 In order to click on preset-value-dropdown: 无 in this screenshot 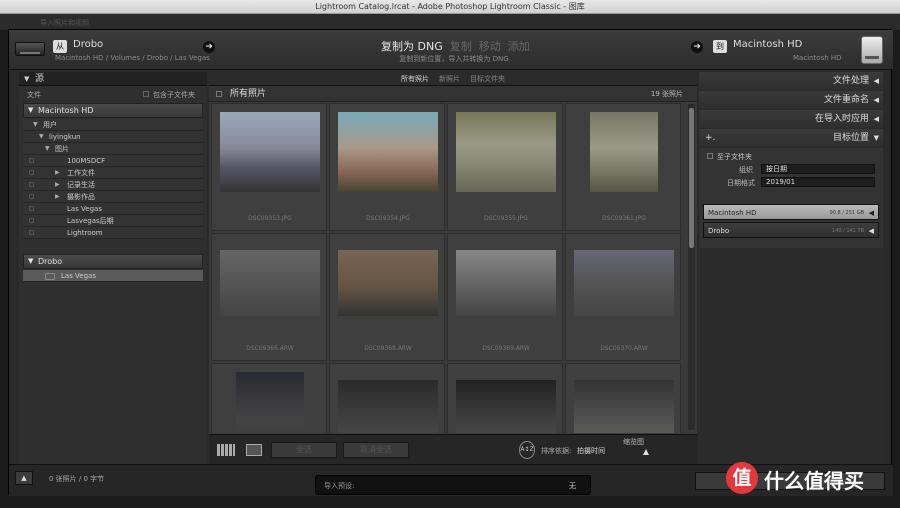, I will do `click(572, 486)`.